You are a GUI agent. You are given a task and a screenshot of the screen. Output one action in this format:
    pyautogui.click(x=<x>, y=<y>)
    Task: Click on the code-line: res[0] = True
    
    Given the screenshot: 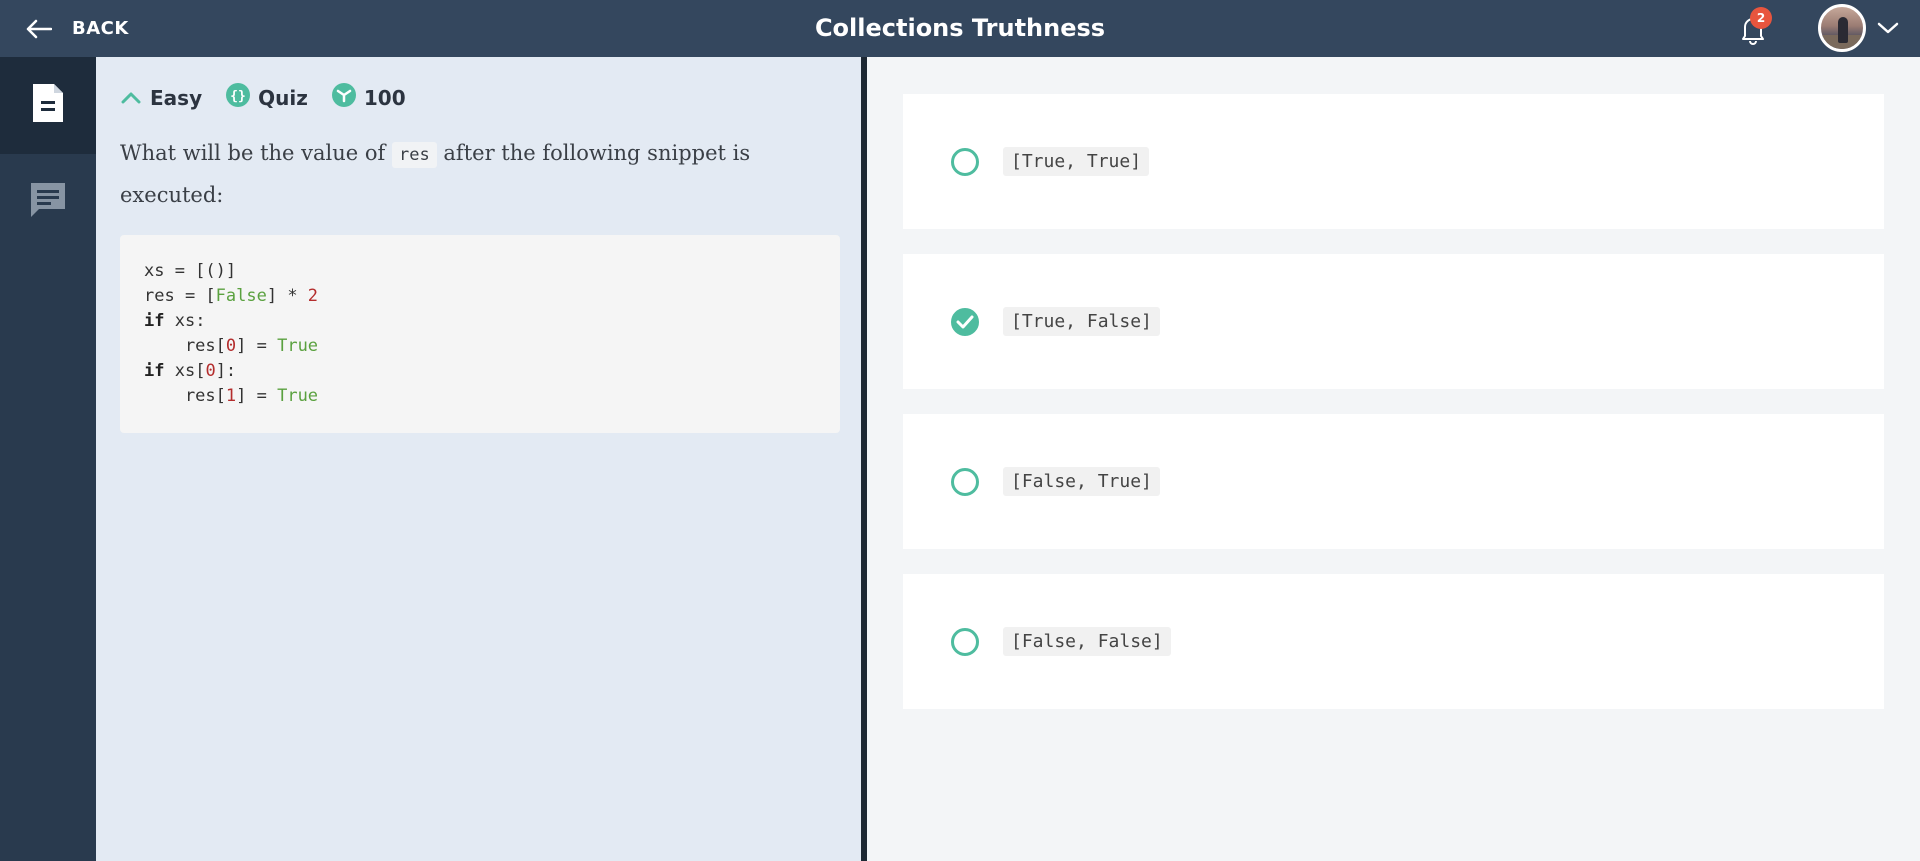 What is the action you would take?
    pyautogui.click(x=231, y=346)
    